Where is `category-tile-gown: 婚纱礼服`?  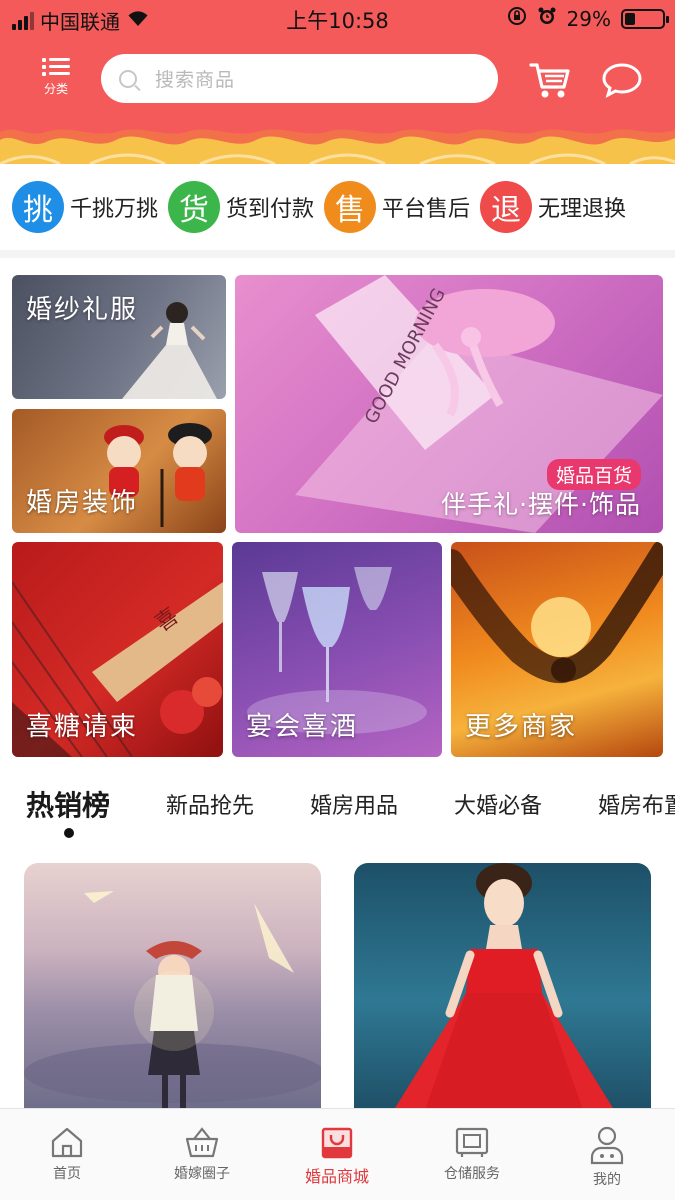
category-tile-gown: 婚纱礼服 is located at coordinates (119, 337).